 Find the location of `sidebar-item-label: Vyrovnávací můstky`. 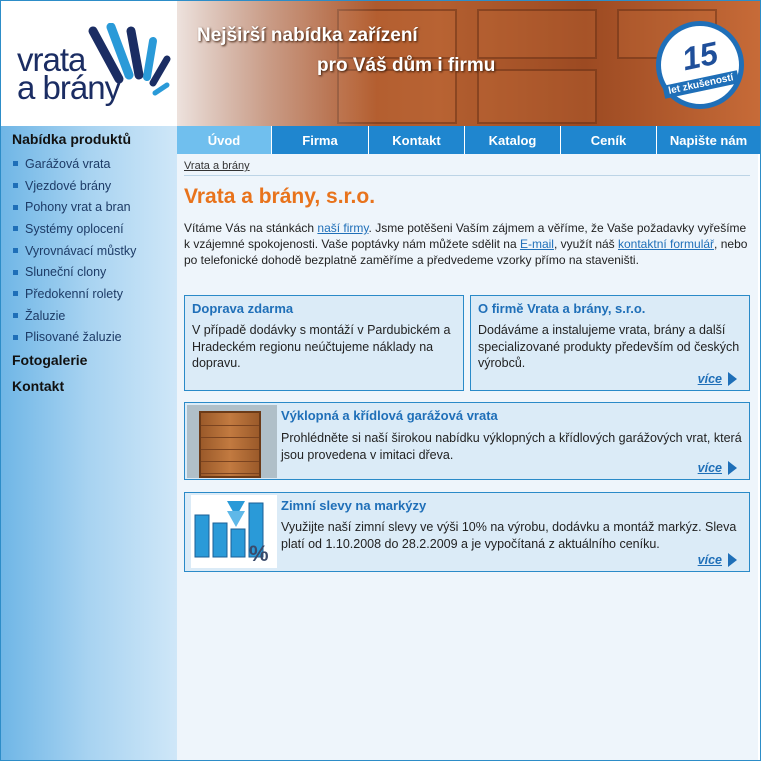

sidebar-item-label: Vyrovnávací můstky is located at coordinates (81, 250).